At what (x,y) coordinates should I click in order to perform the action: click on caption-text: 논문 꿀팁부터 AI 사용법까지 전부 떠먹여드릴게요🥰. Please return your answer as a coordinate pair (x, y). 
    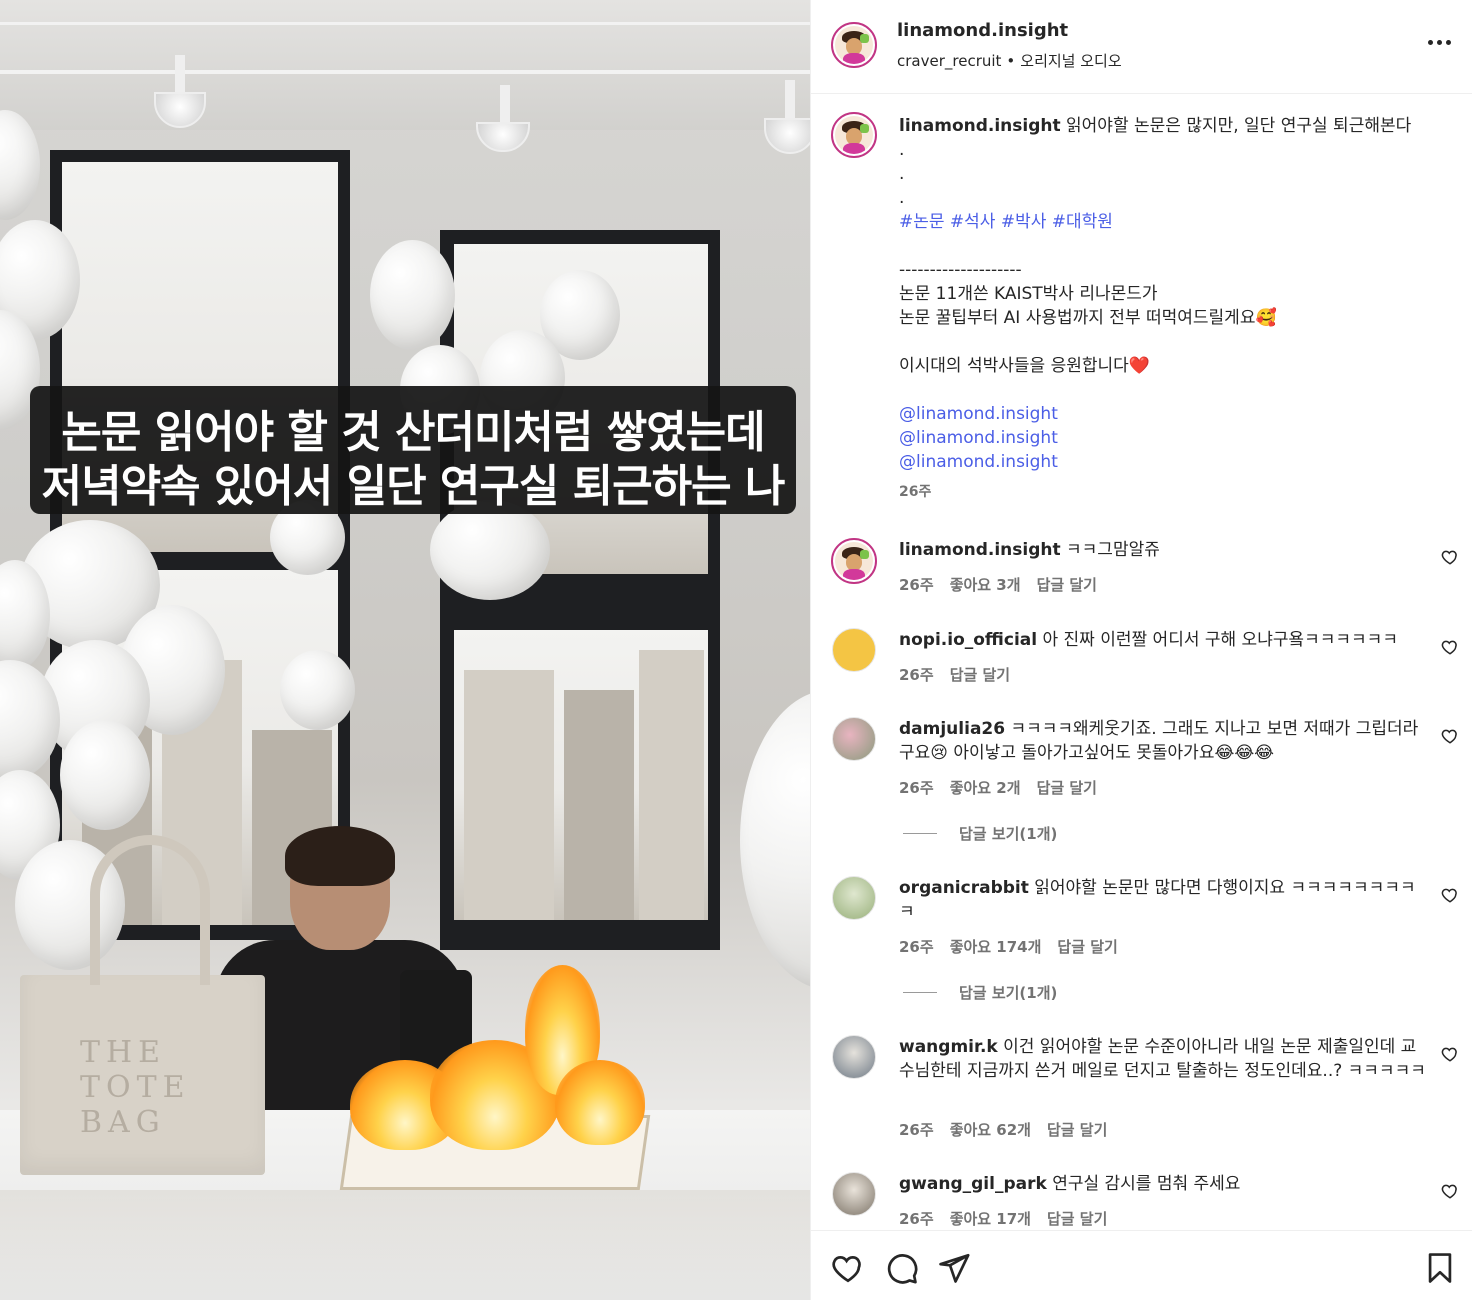
    Looking at the image, I should click on (1088, 318).